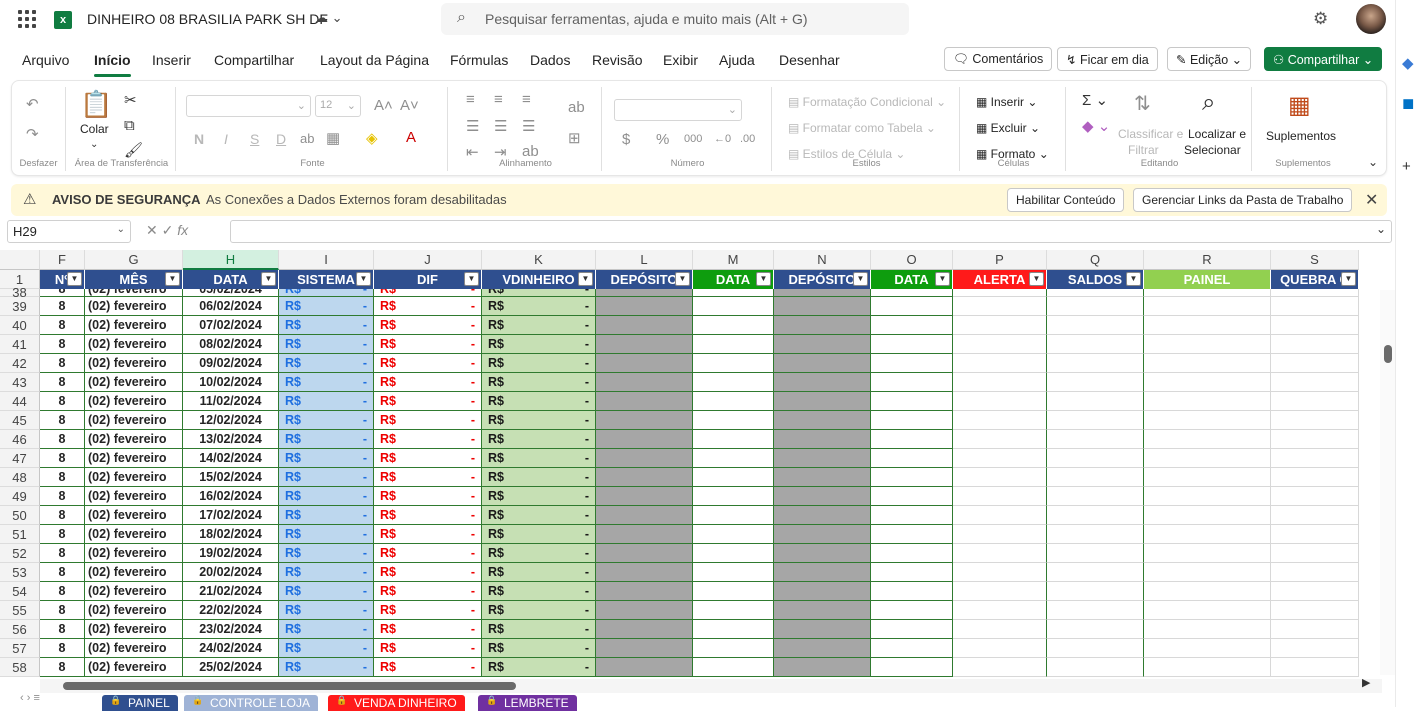 The image size is (1421, 711). Describe the element at coordinates (1301, 136) in the screenshot. I see `addins-label: Suplementos` at that location.